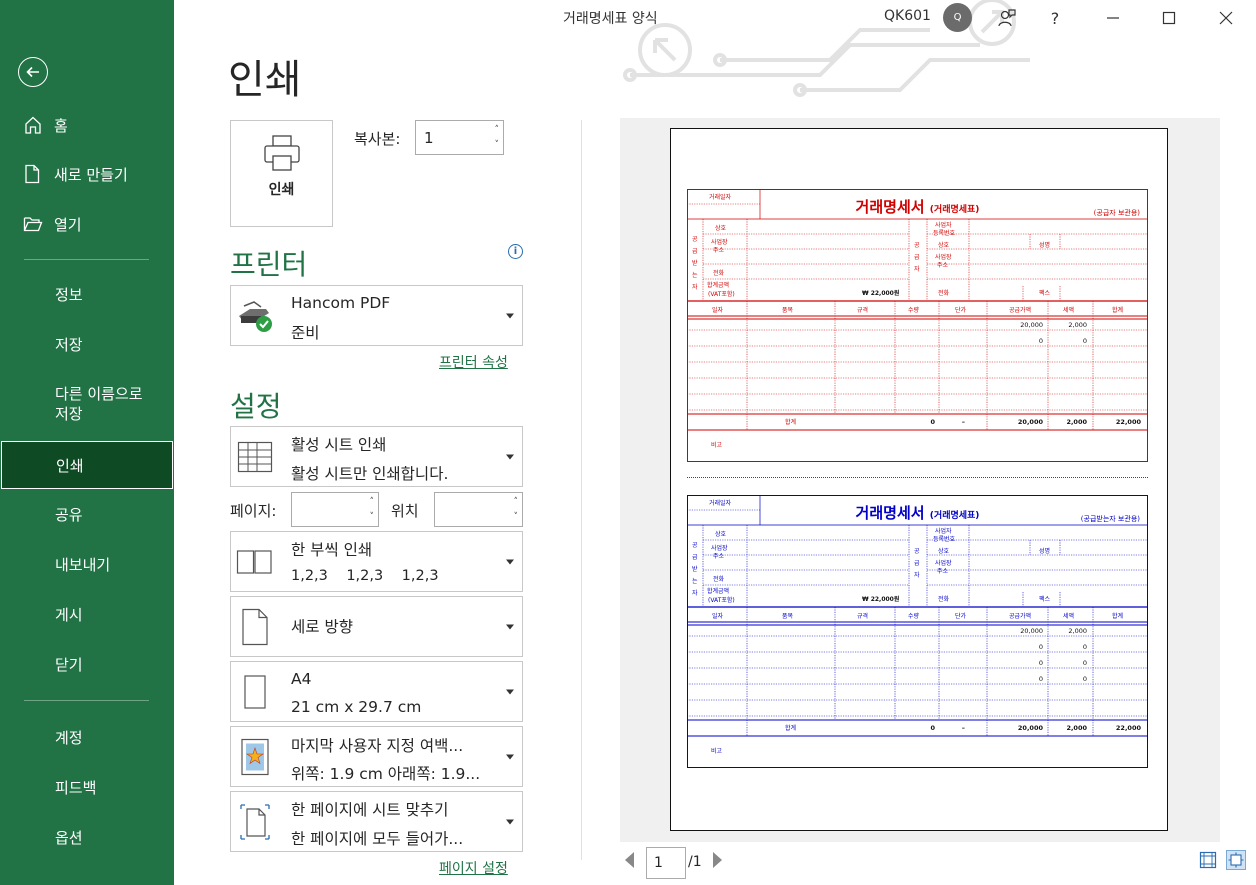  I want to click on minimize-icon, so click(1113, 18).